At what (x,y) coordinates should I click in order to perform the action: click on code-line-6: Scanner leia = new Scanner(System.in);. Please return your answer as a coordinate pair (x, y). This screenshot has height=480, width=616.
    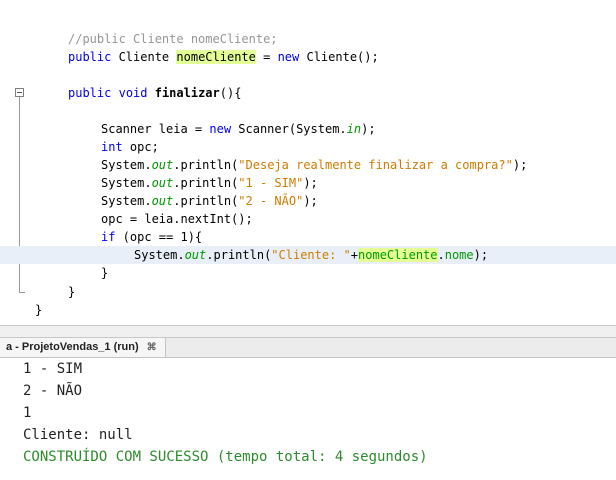
    Looking at the image, I should click on (308, 129).